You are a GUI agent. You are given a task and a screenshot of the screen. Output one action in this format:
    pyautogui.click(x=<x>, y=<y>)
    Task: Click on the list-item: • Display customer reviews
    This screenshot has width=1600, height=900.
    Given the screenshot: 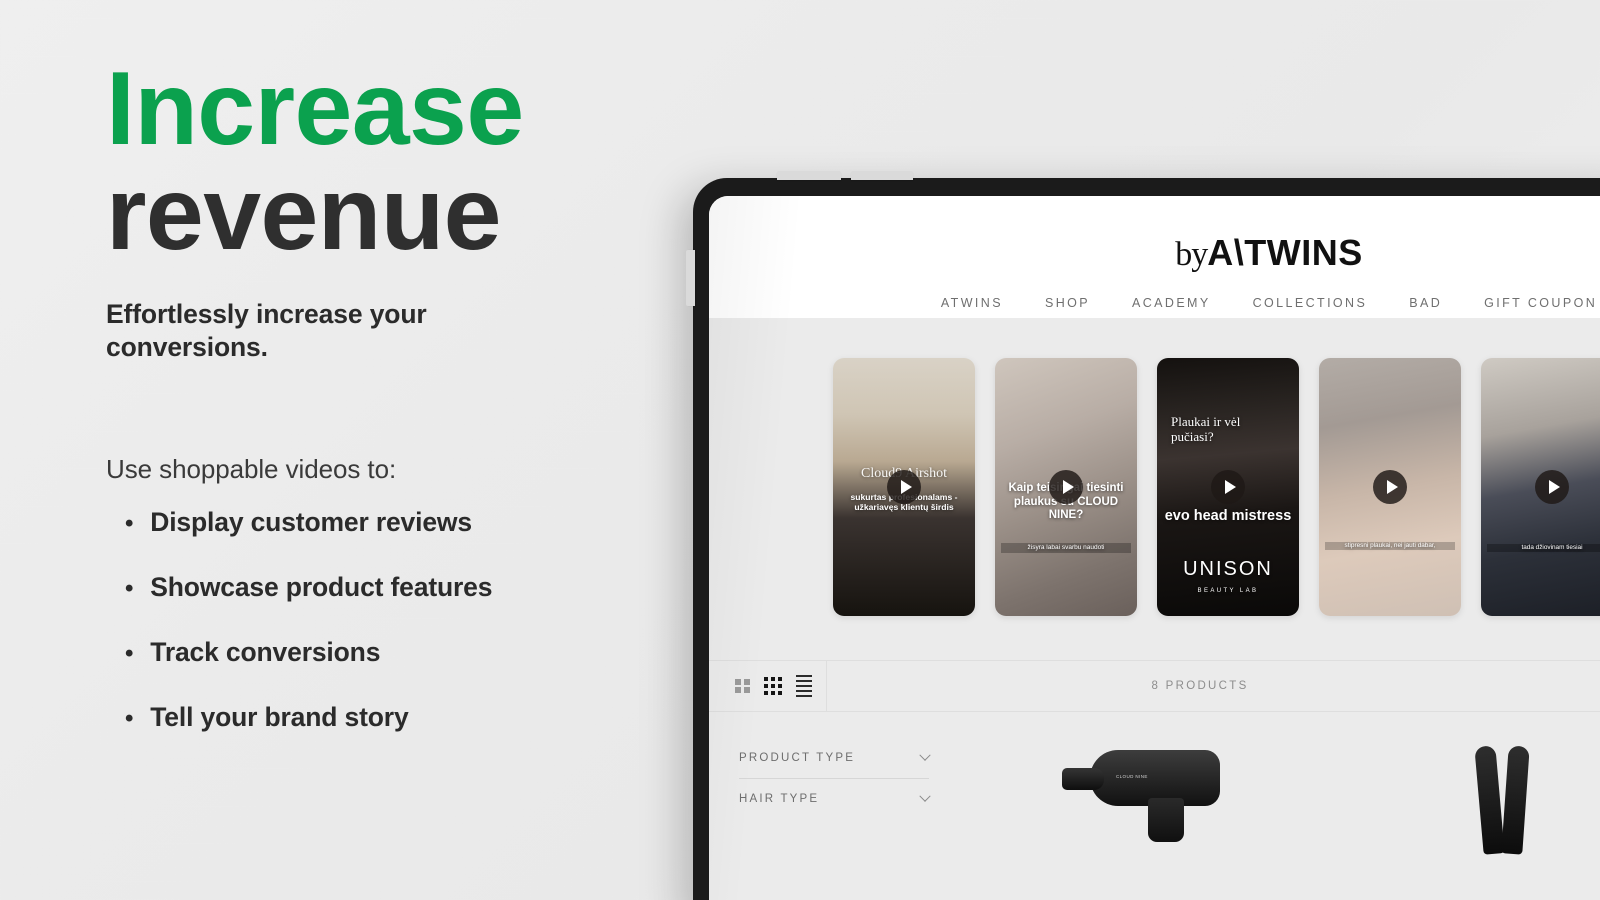 What is the action you would take?
    pyautogui.click(x=403, y=522)
    